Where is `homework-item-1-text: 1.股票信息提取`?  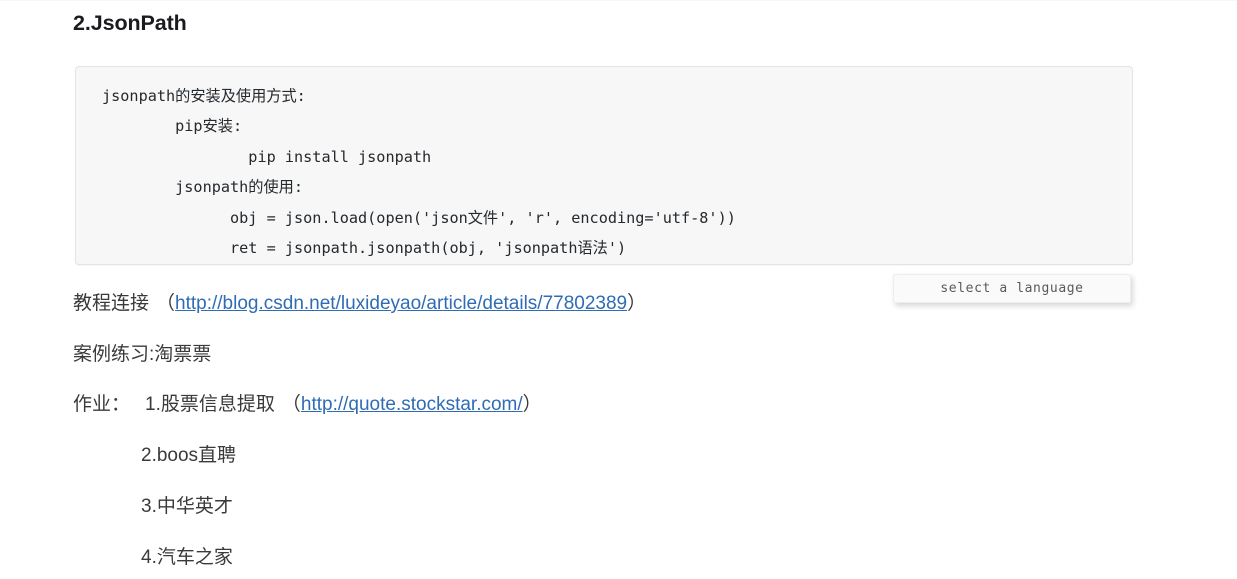 homework-item-1-text: 1.股票信息提取 is located at coordinates (210, 404).